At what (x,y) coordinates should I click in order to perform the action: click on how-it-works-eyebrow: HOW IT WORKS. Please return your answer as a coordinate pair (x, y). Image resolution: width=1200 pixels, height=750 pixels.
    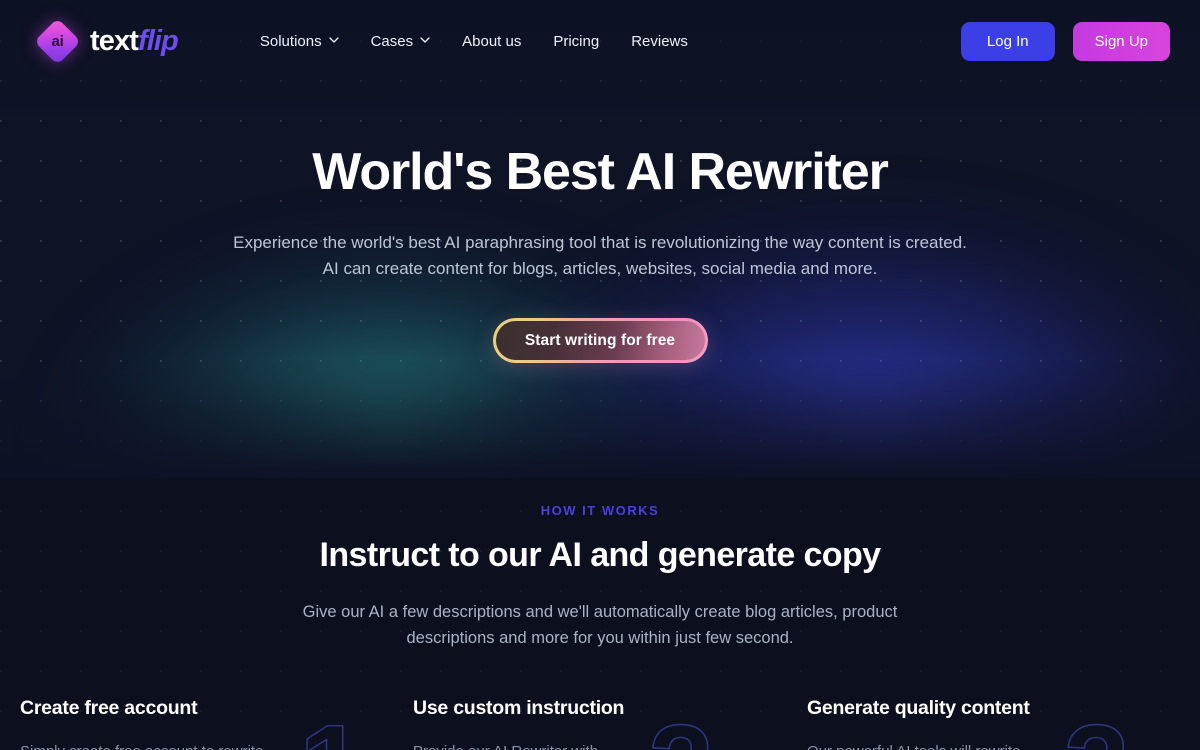
    Looking at the image, I should click on (600, 510).